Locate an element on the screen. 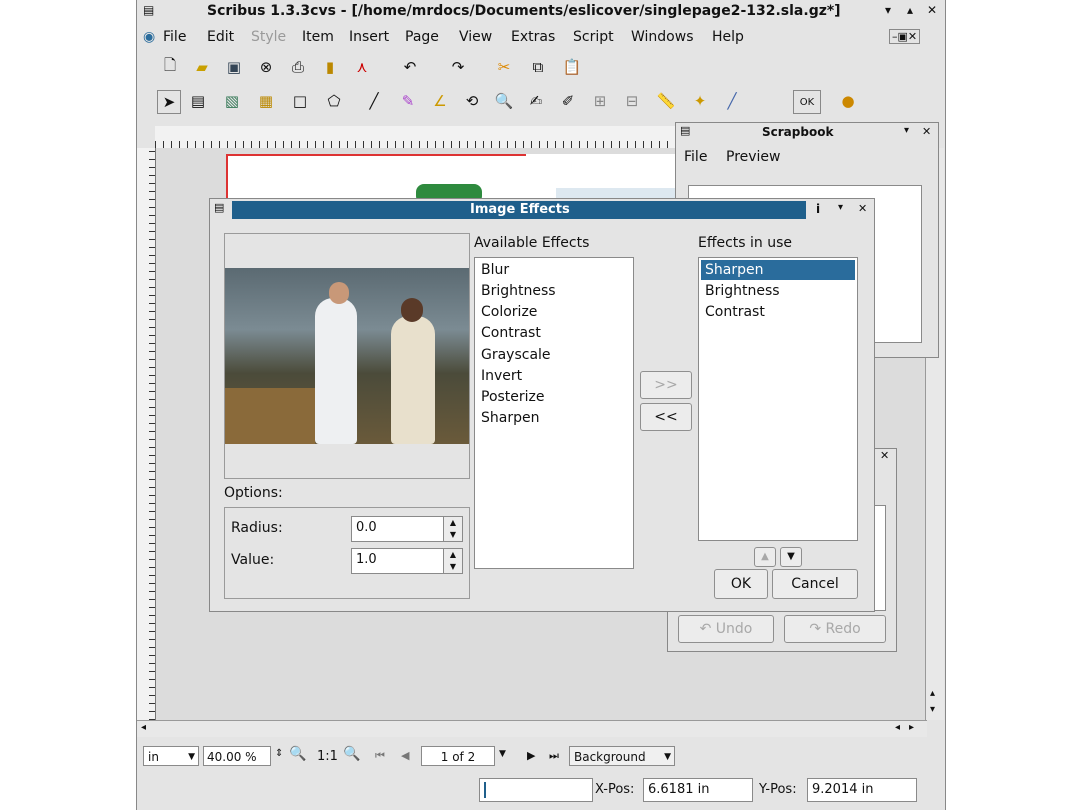 Image resolution: width=1080 pixels, height=810 pixels. print-icon: ⎙ is located at coordinates (298, 67).